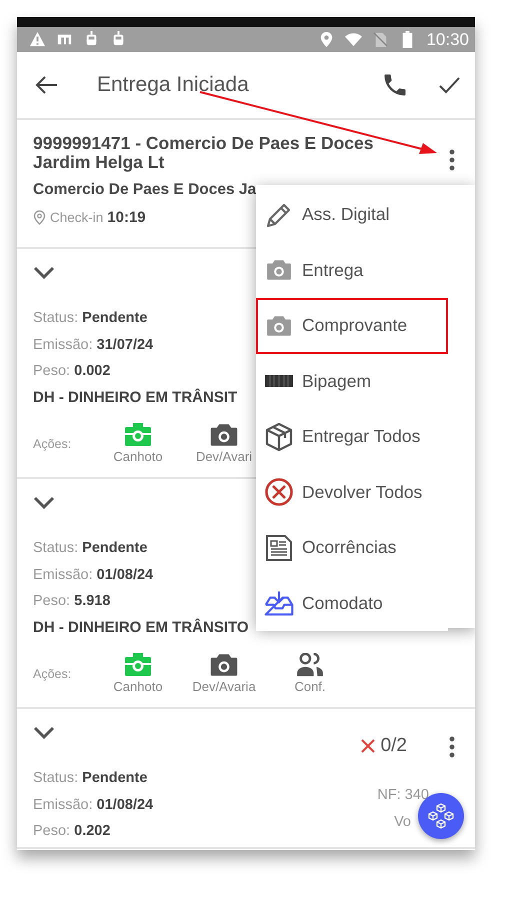 This screenshot has width=523, height=897. What do you see at coordinates (39, 217) in the screenshot?
I see `location-icon` at bounding box center [39, 217].